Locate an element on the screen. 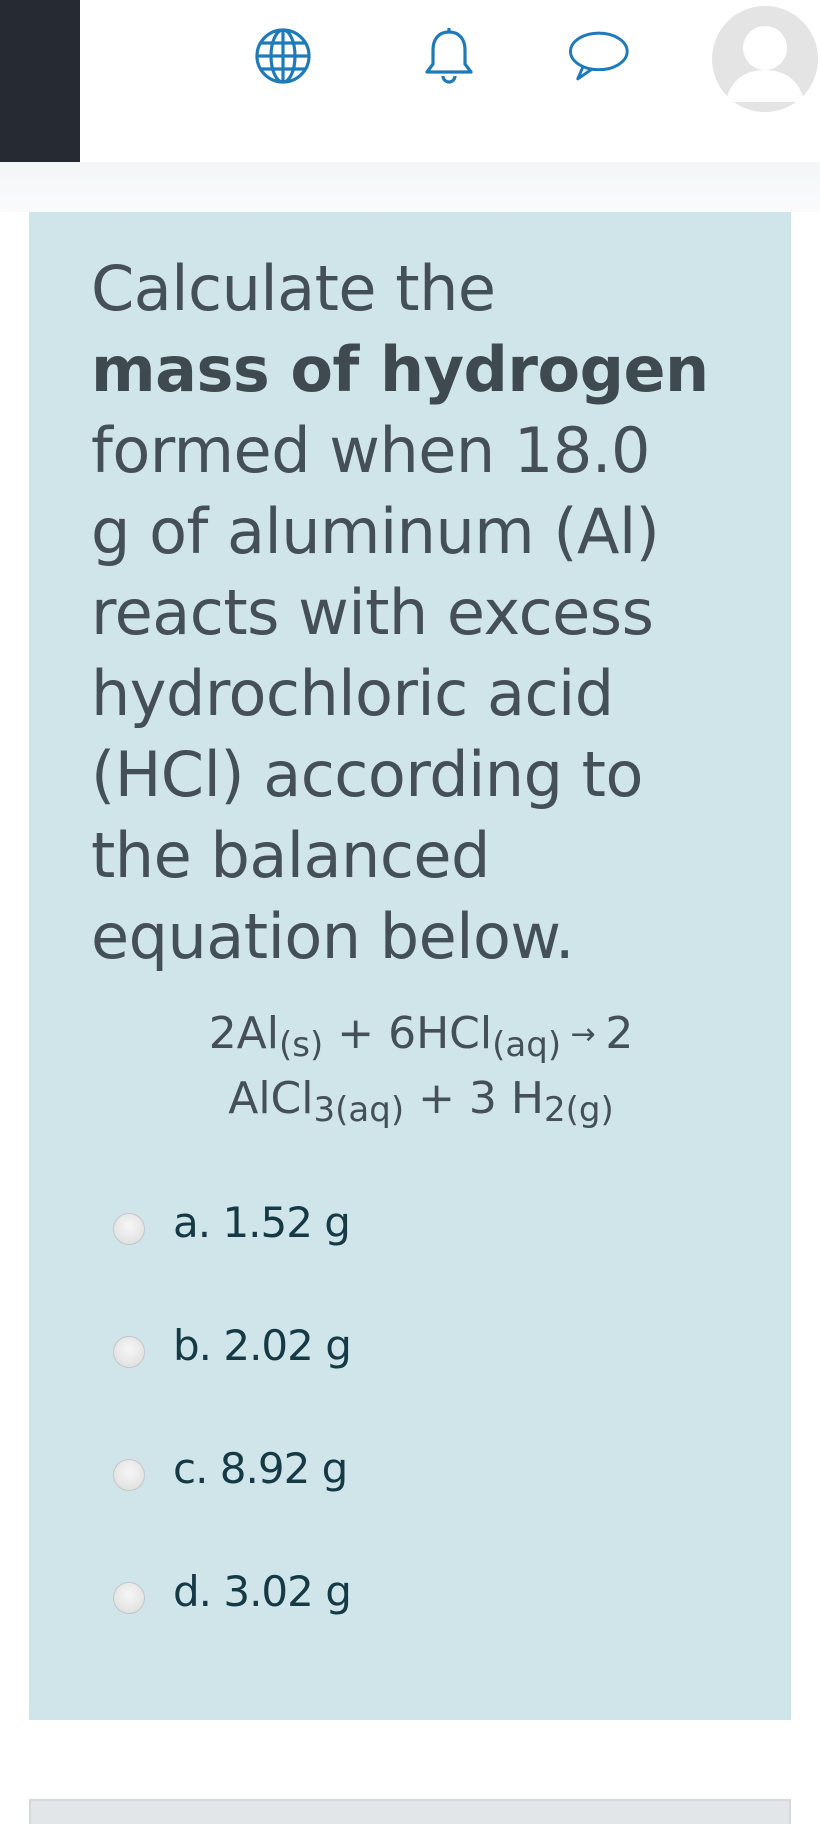  question-line: Calculate the is located at coordinates (421, 288).